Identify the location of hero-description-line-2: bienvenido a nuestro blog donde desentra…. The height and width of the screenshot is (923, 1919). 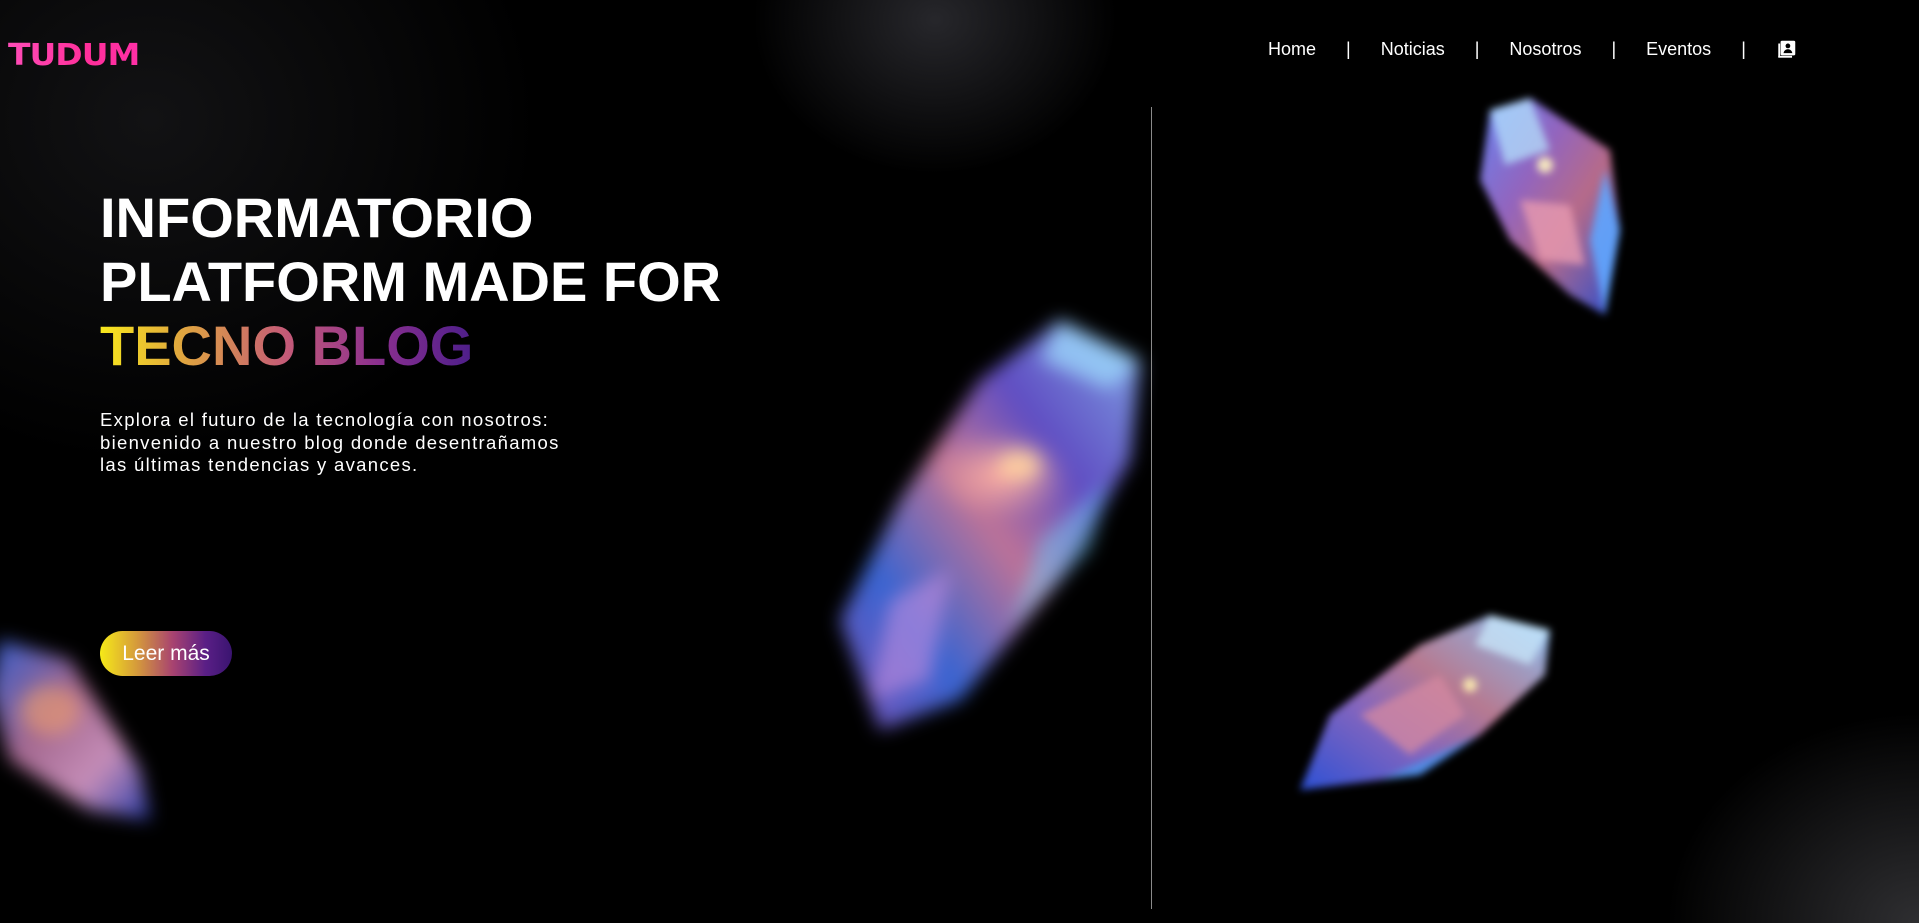
(330, 442).